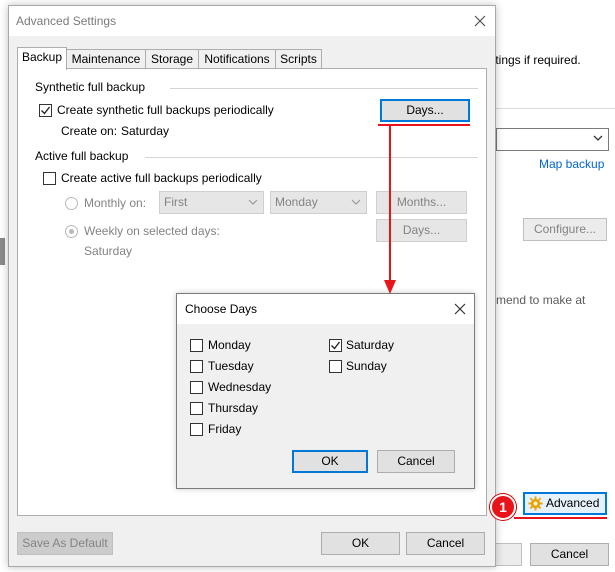 This screenshot has height=572, width=615. I want to click on day-checkbox-tuesday, so click(196, 366).